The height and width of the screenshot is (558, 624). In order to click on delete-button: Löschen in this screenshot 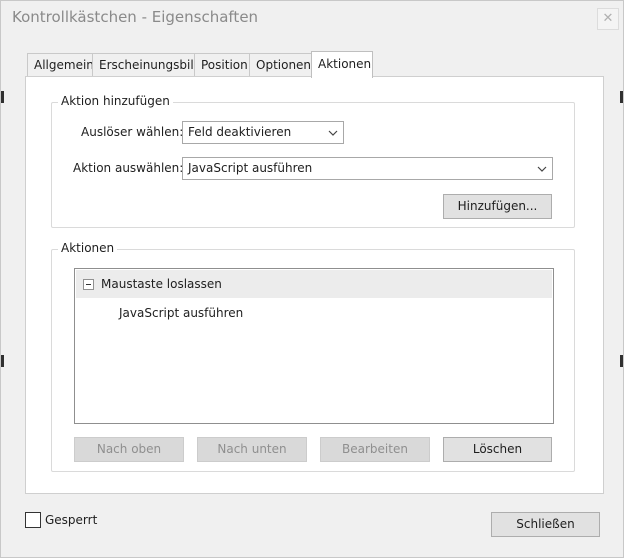, I will do `click(497, 449)`.